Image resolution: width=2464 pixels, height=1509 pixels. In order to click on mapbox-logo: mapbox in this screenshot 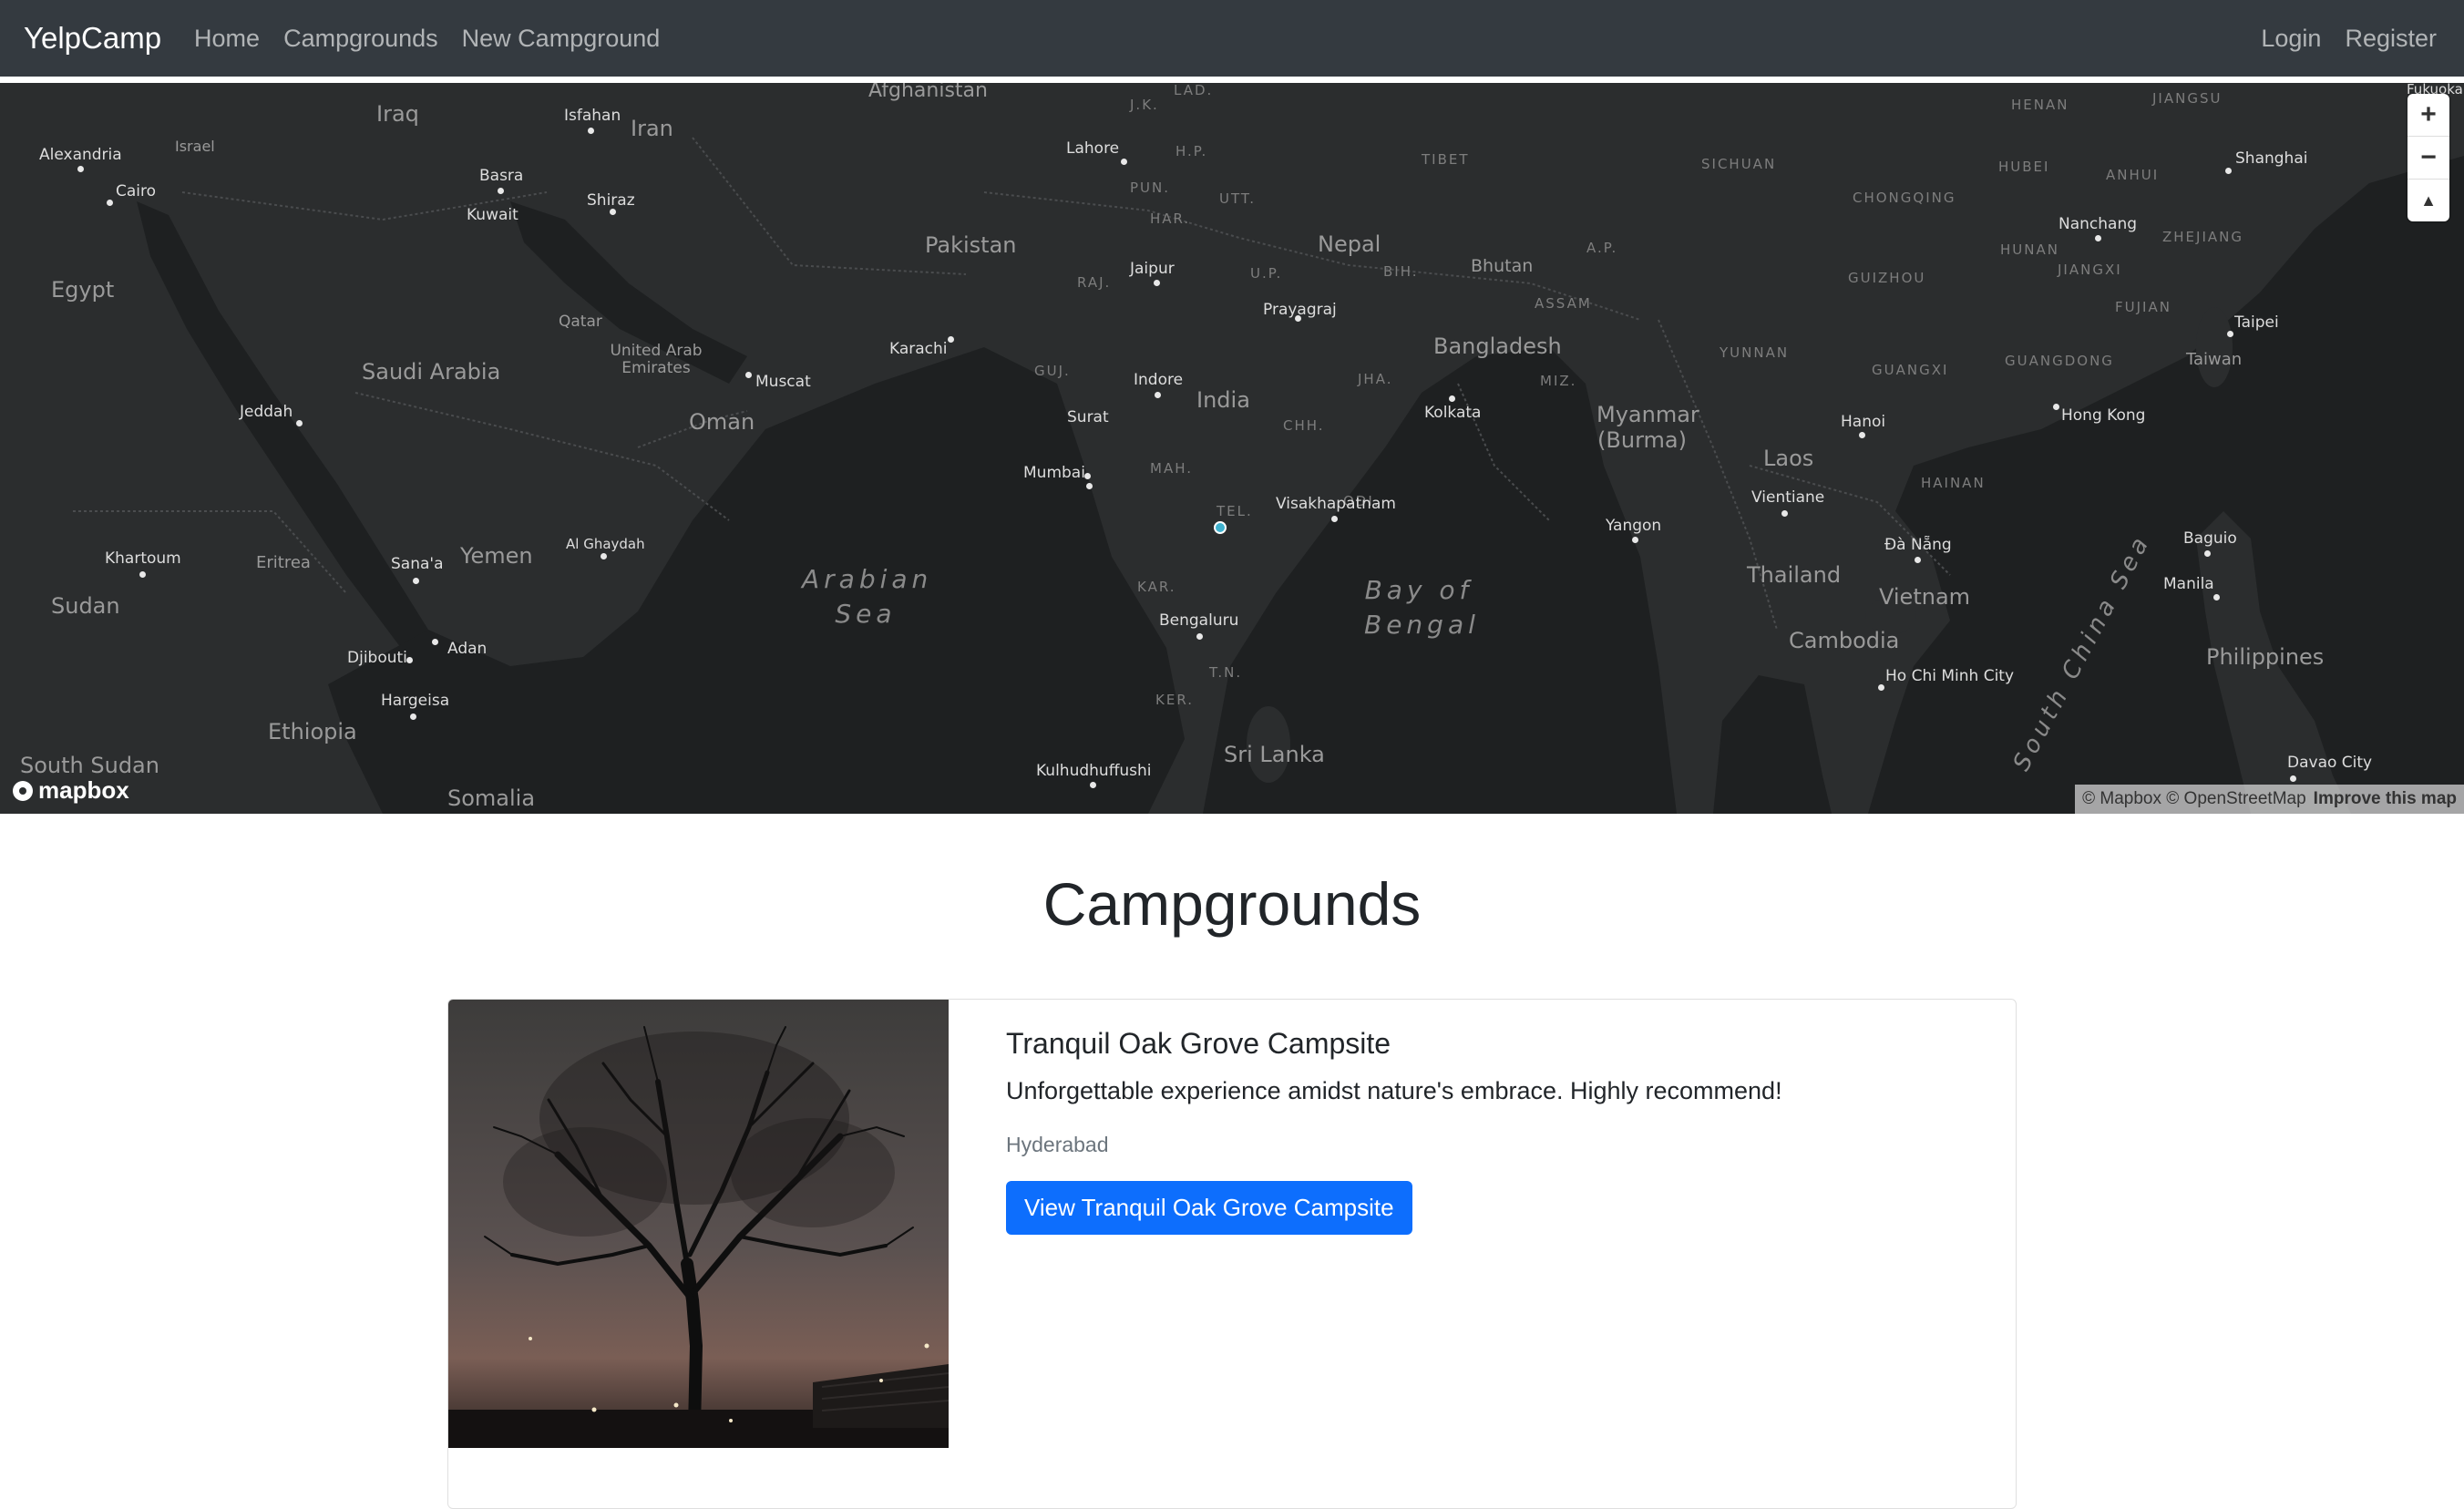, I will do `click(71, 791)`.